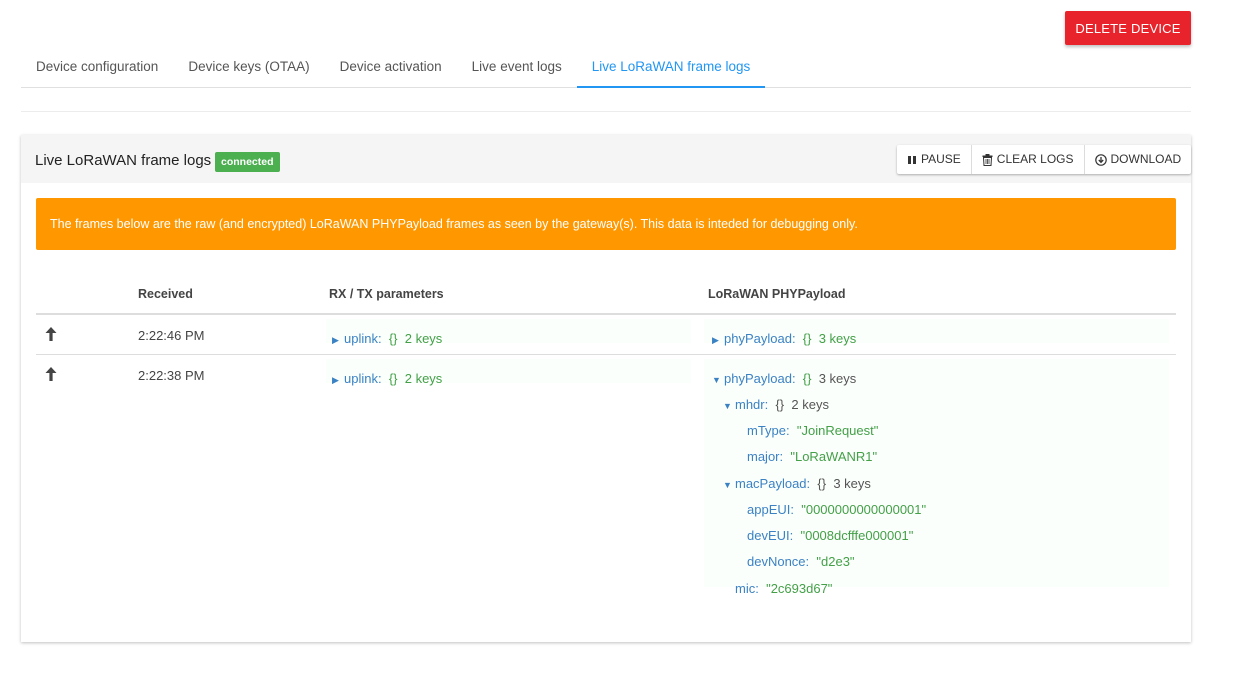 Image resolution: width=1237 pixels, height=673 pixels. Describe the element at coordinates (936, 473) in the screenshot. I see `phy-json-viewer` at that location.